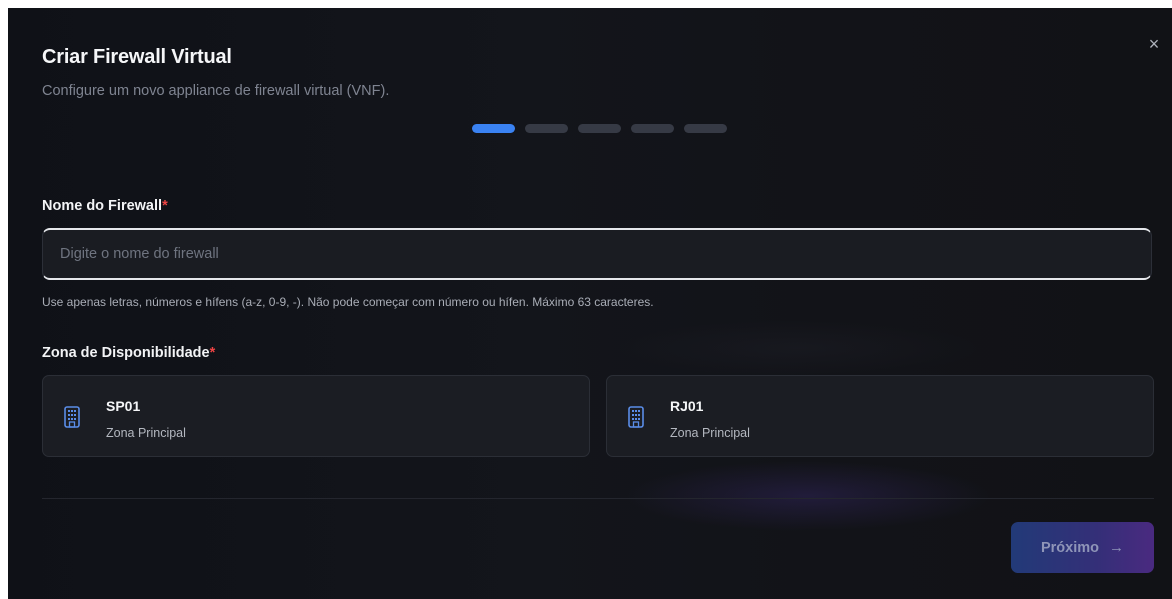  What do you see at coordinates (880, 416) in the screenshot?
I see `zone-option-rj01: RJ01 Zona Principal` at bounding box center [880, 416].